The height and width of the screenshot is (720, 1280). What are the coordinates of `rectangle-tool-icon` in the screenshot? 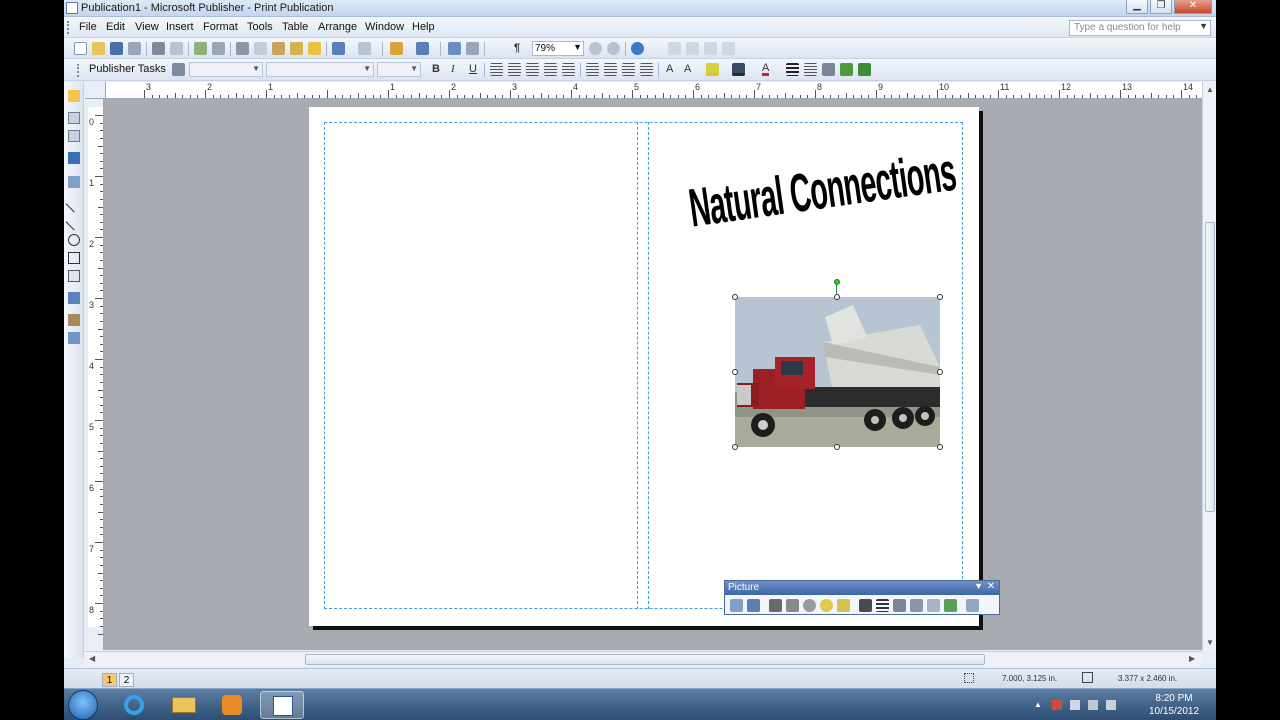 It's located at (74, 258).